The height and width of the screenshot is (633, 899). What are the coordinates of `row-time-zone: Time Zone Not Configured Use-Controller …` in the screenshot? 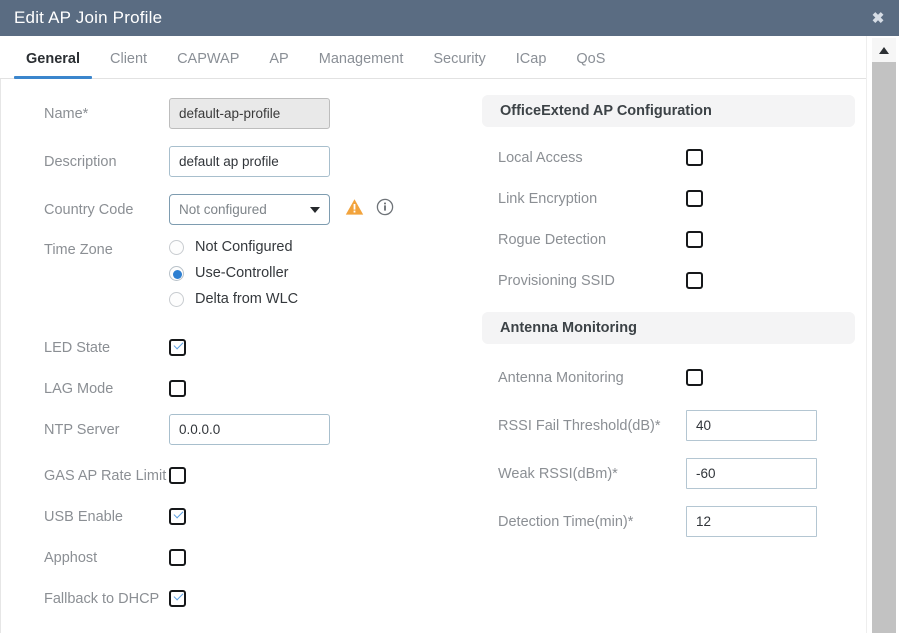 It's located at (236, 273).